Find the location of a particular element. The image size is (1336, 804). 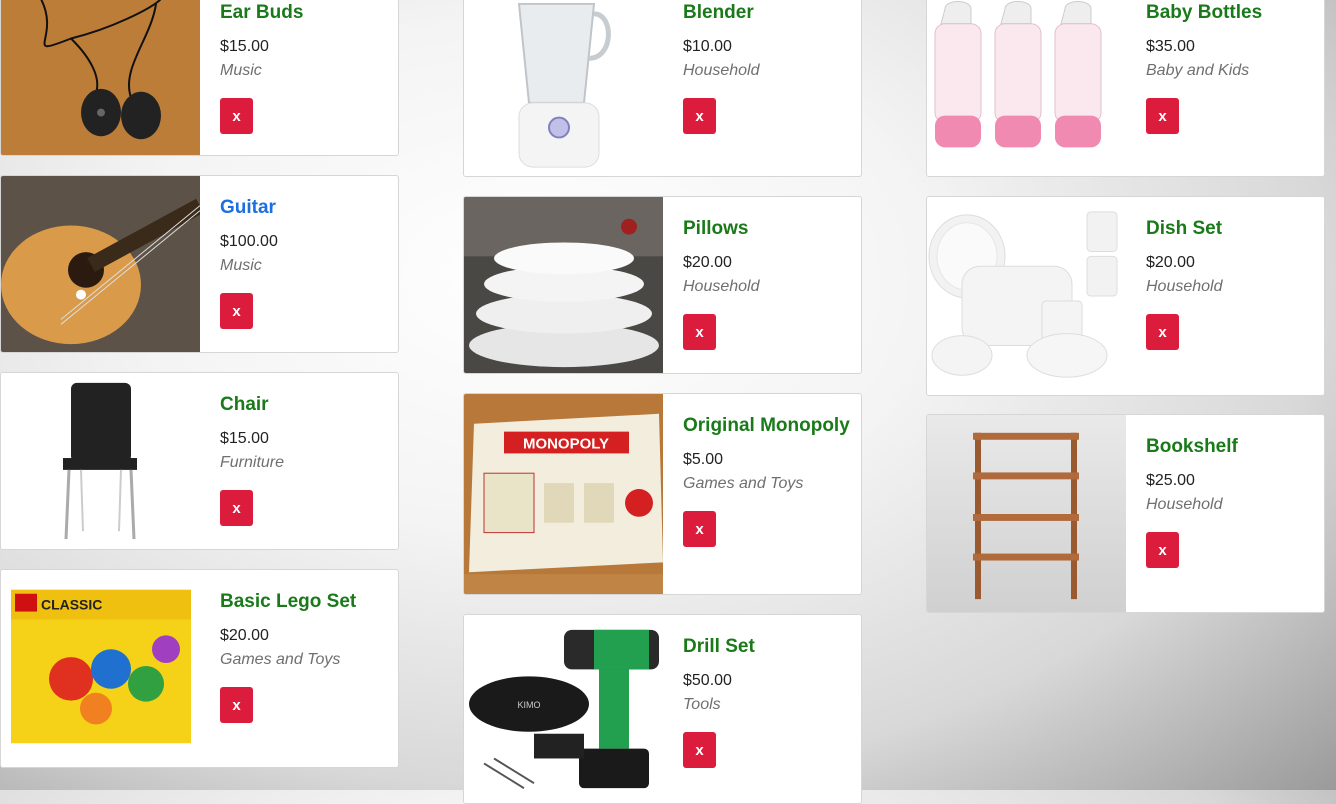

product-card-blender: Blender $10.00 Household x is located at coordinates (662, 88).